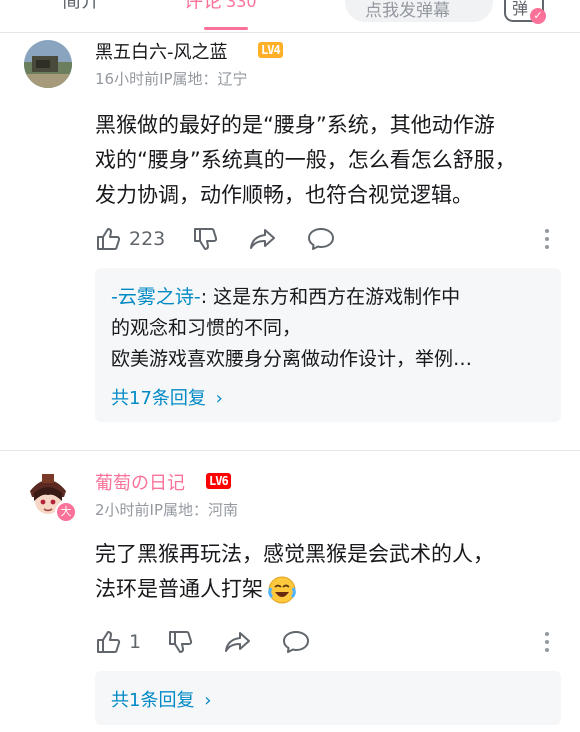  Describe the element at coordinates (140, 482) in the screenshot. I see `username: 葡萄の日记` at that location.